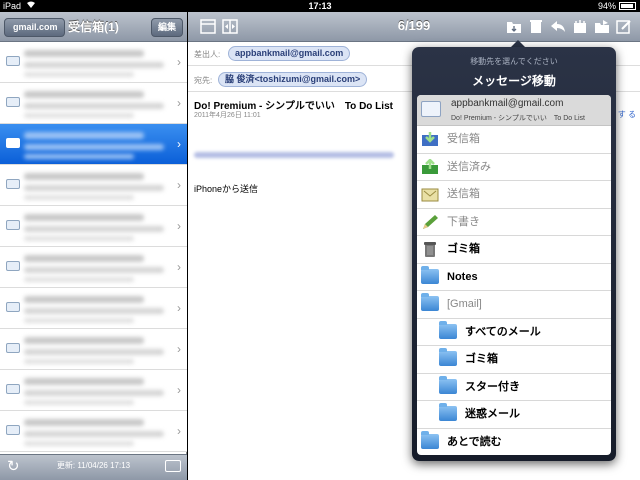 The height and width of the screenshot is (480, 640). What do you see at coordinates (514, 81) in the screenshot?
I see `popover-title: メッセージ移動` at bounding box center [514, 81].